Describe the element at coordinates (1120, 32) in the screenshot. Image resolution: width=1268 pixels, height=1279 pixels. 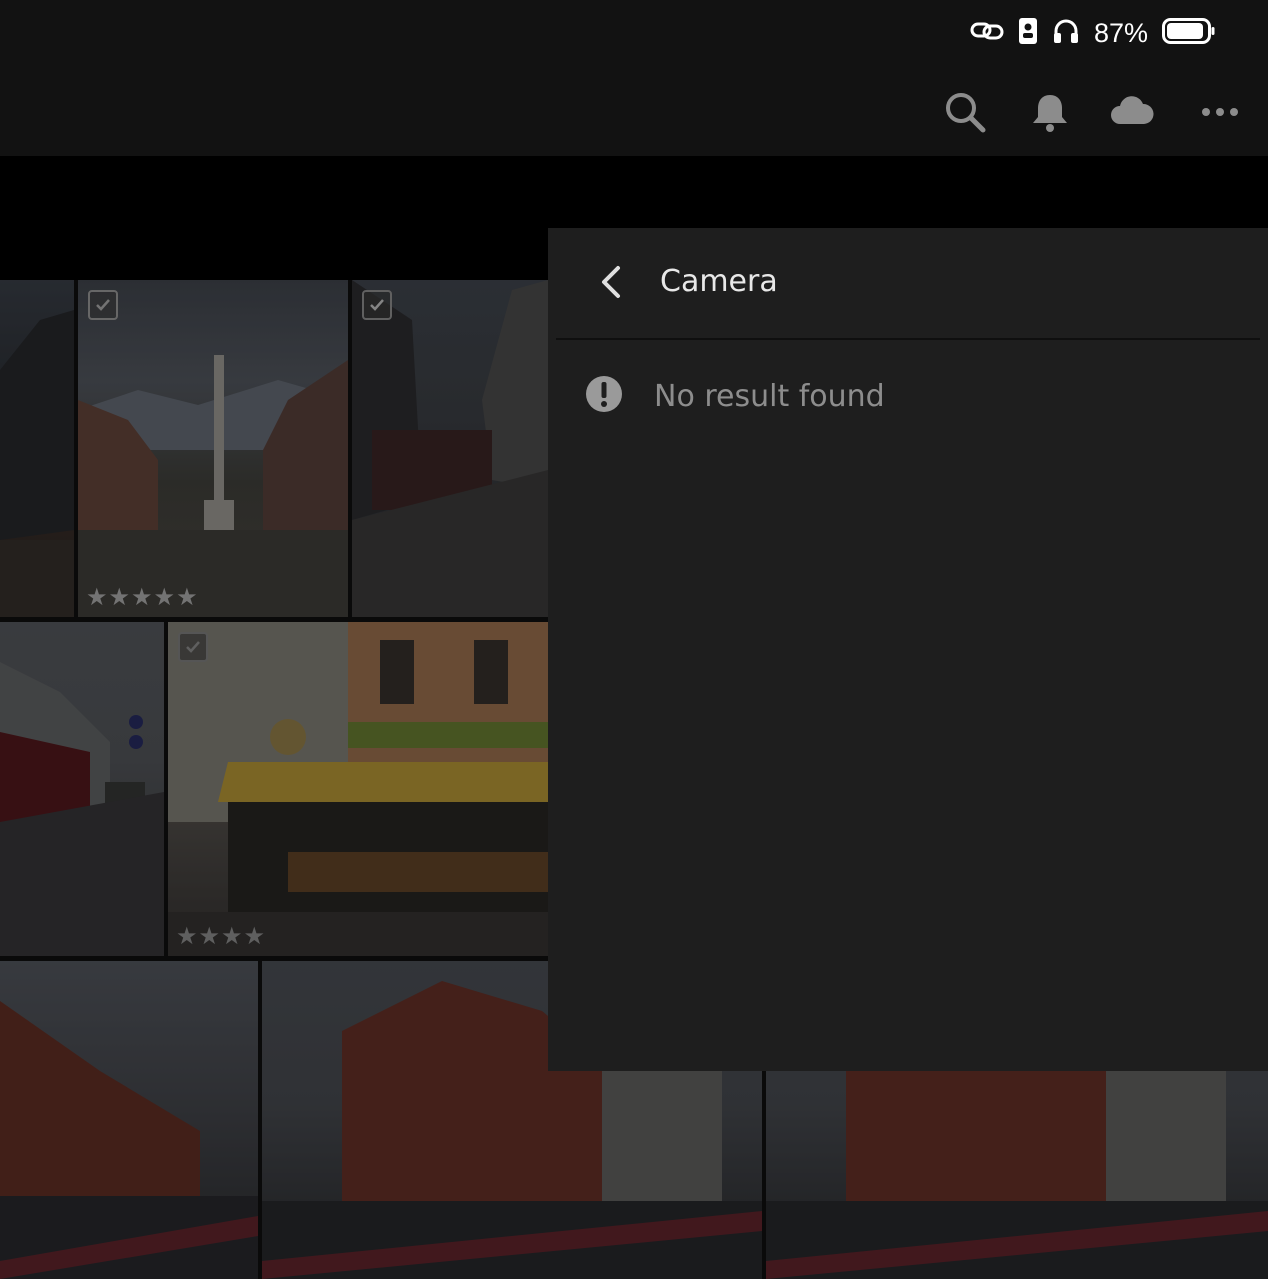
I see `battery-percent: 87%` at that location.